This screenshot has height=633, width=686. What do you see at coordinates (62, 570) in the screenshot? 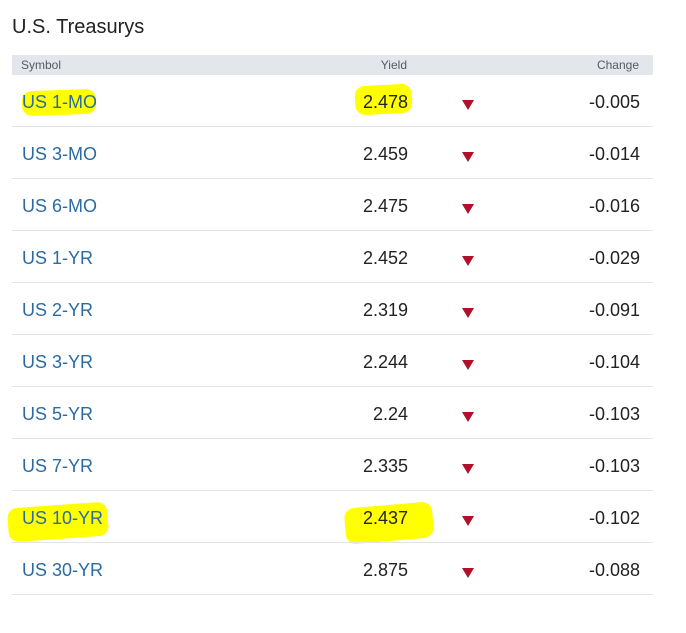
I see `symbol-link: US 30-YR` at bounding box center [62, 570].